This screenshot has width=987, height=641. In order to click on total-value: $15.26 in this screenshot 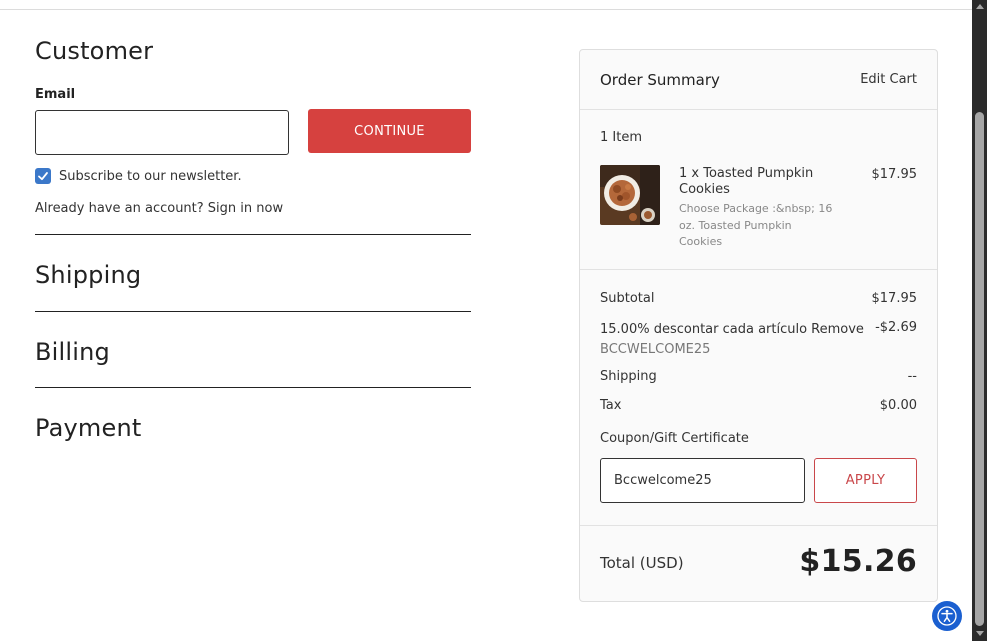, I will do `click(858, 561)`.